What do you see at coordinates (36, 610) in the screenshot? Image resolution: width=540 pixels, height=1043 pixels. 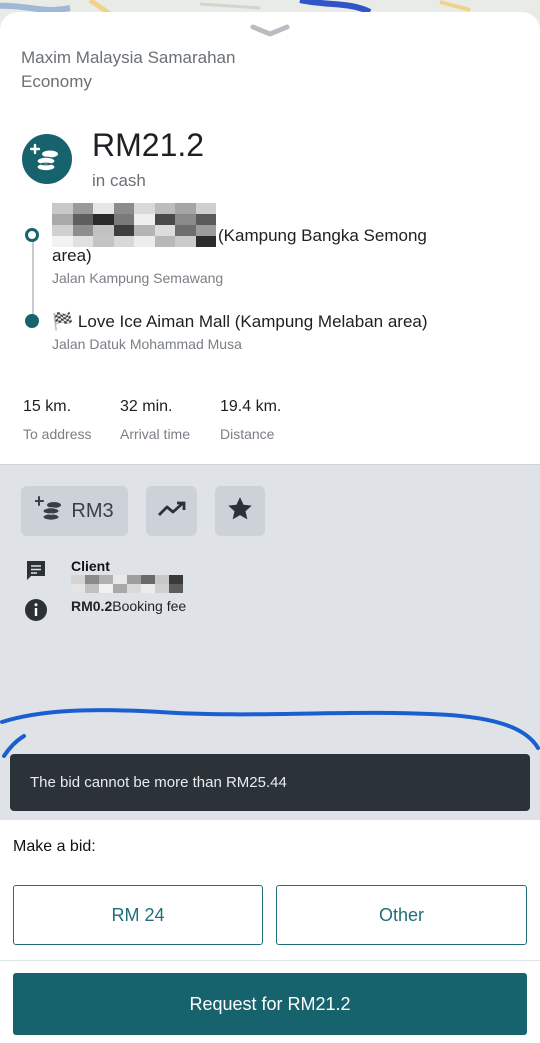 I see `info-icon` at bounding box center [36, 610].